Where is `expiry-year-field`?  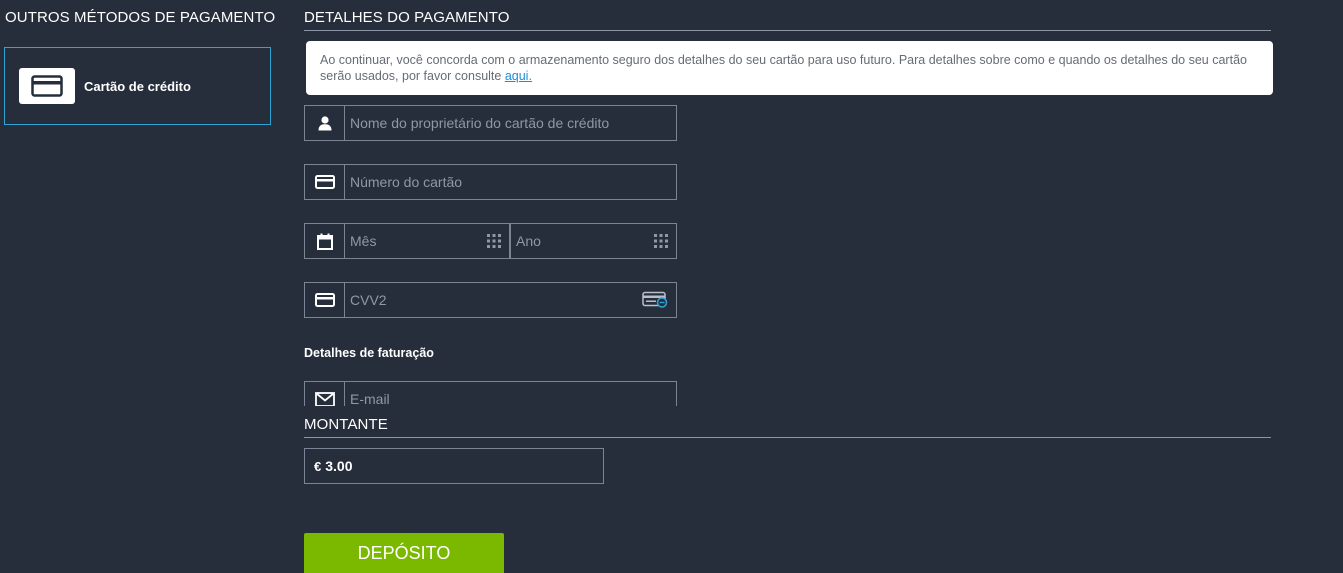
expiry-year-field is located at coordinates (593, 241).